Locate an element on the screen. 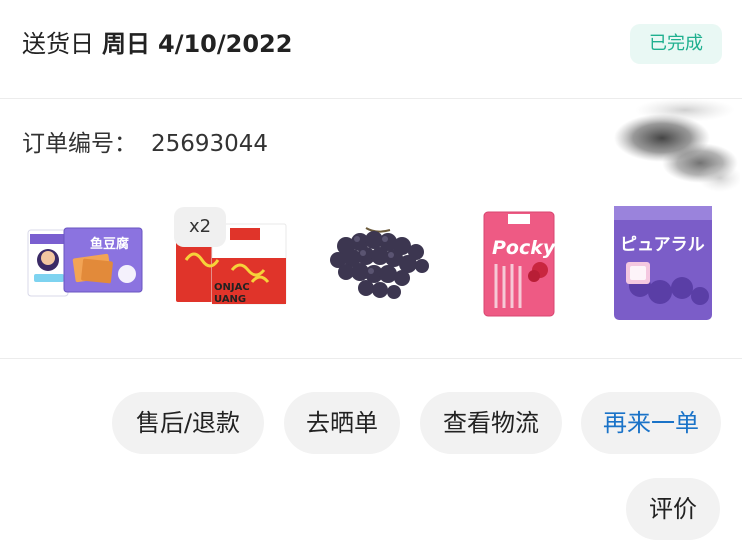  konjac-line1: ONJAC is located at coordinates (232, 287).